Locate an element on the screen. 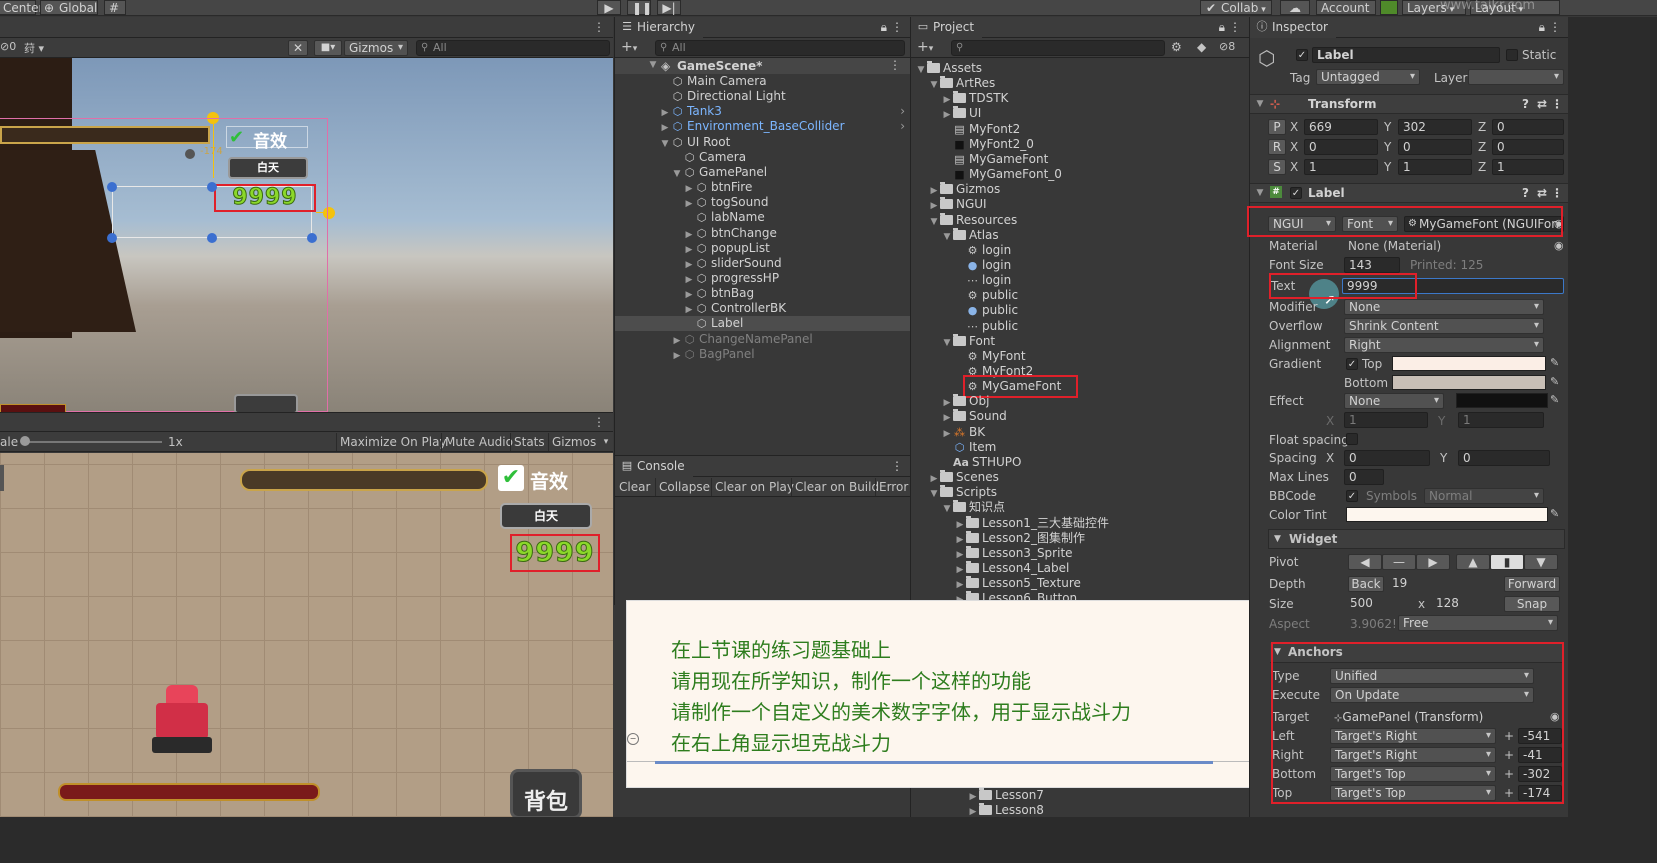  pause-button: ❚❚ is located at coordinates (639, 7).